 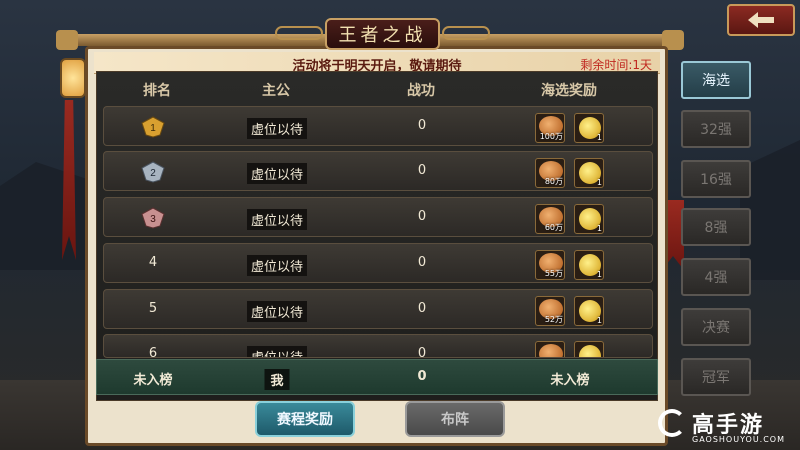 I want to click on my-rank: 未入榜, so click(x=153, y=380).